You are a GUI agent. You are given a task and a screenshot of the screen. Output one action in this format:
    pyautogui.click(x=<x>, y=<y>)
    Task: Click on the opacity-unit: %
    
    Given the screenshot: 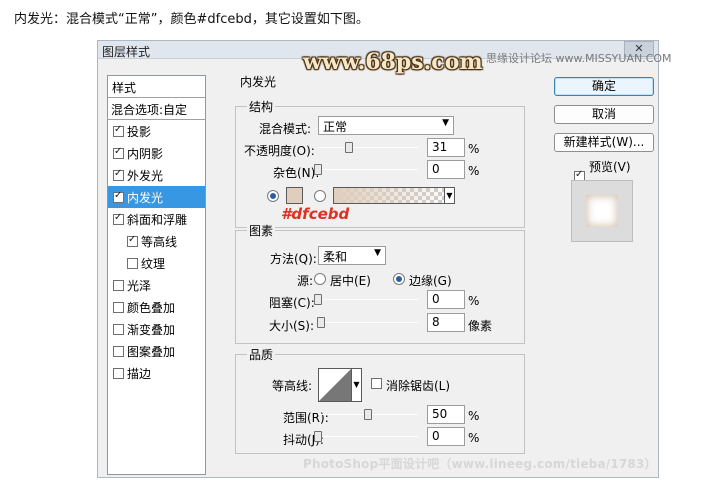 What is the action you would take?
    pyautogui.click(x=474, y=149)
    